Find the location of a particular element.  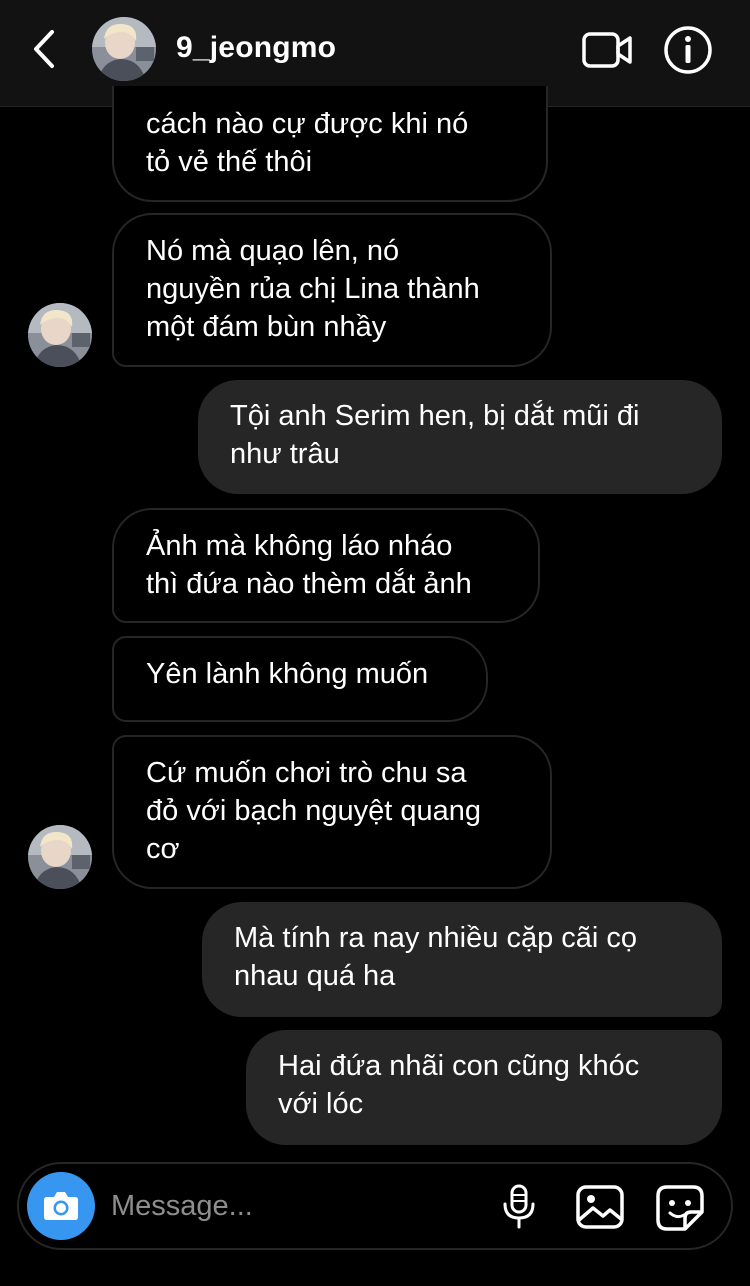

info-button is located at coordinates (688, 50).